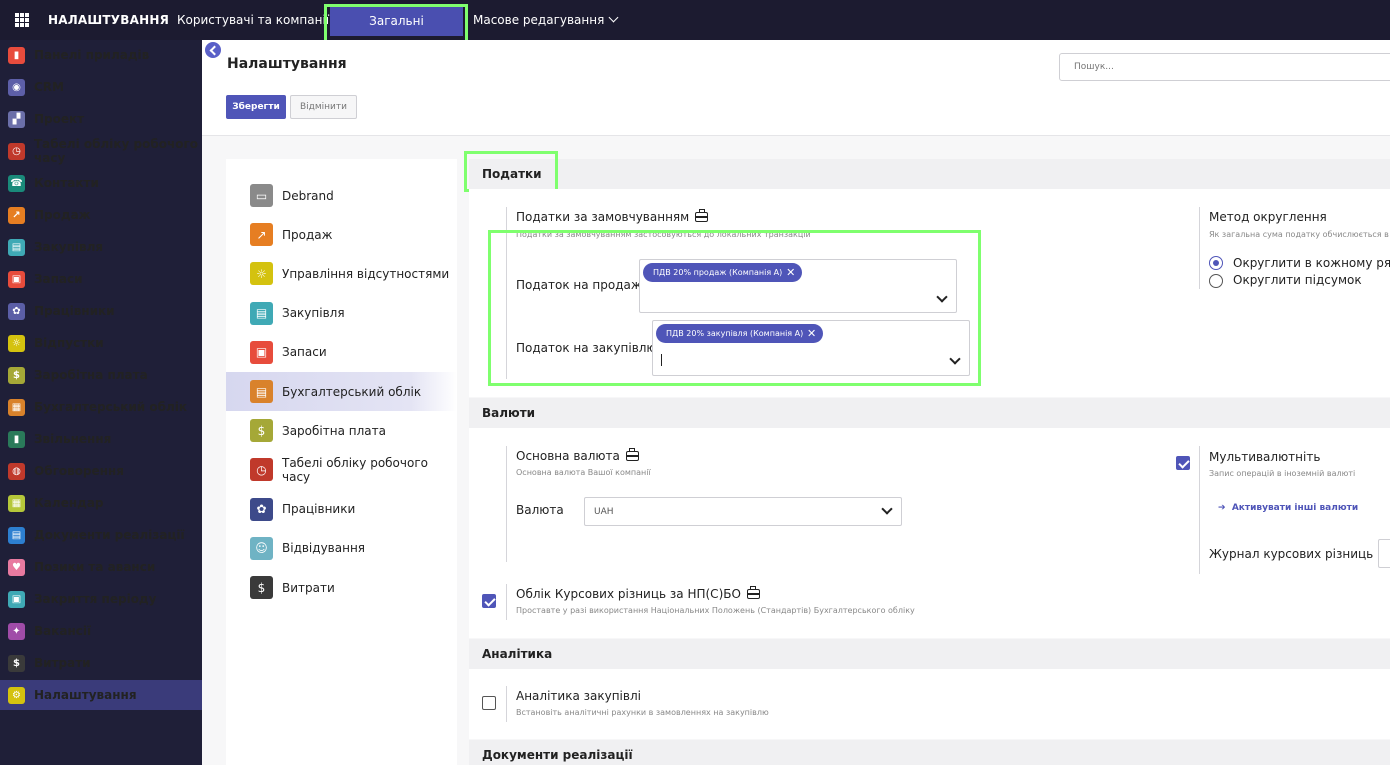  I want to click on exchange-accounting-checkbox, so click(489, 601).